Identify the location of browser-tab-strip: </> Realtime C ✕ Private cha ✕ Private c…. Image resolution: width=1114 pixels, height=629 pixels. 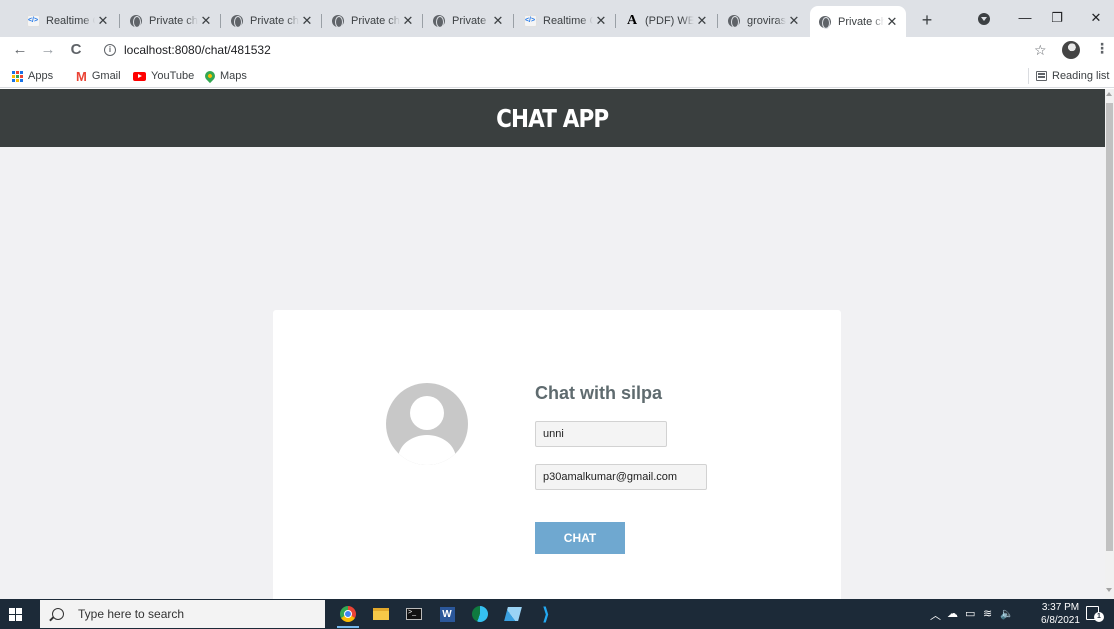
(557, 18).